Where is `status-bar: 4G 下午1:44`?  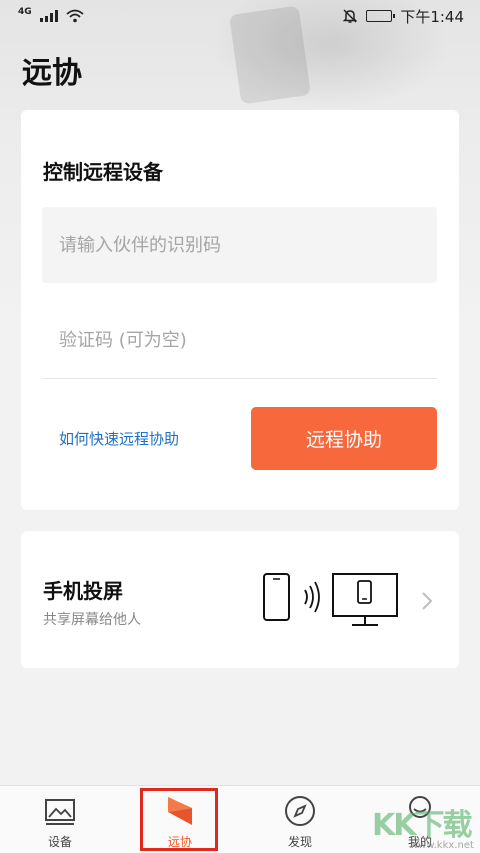 status-bar: 4G 下午1:44 is located at coordinates (240, 16).